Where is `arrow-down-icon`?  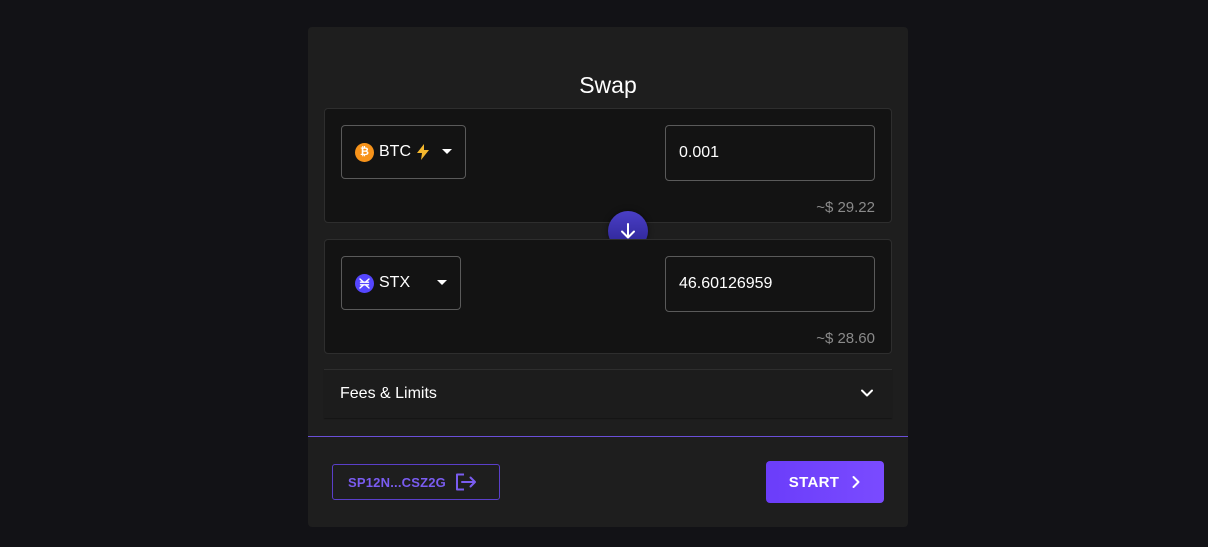 arrow-down-icon is located at coordinates (628, 231).